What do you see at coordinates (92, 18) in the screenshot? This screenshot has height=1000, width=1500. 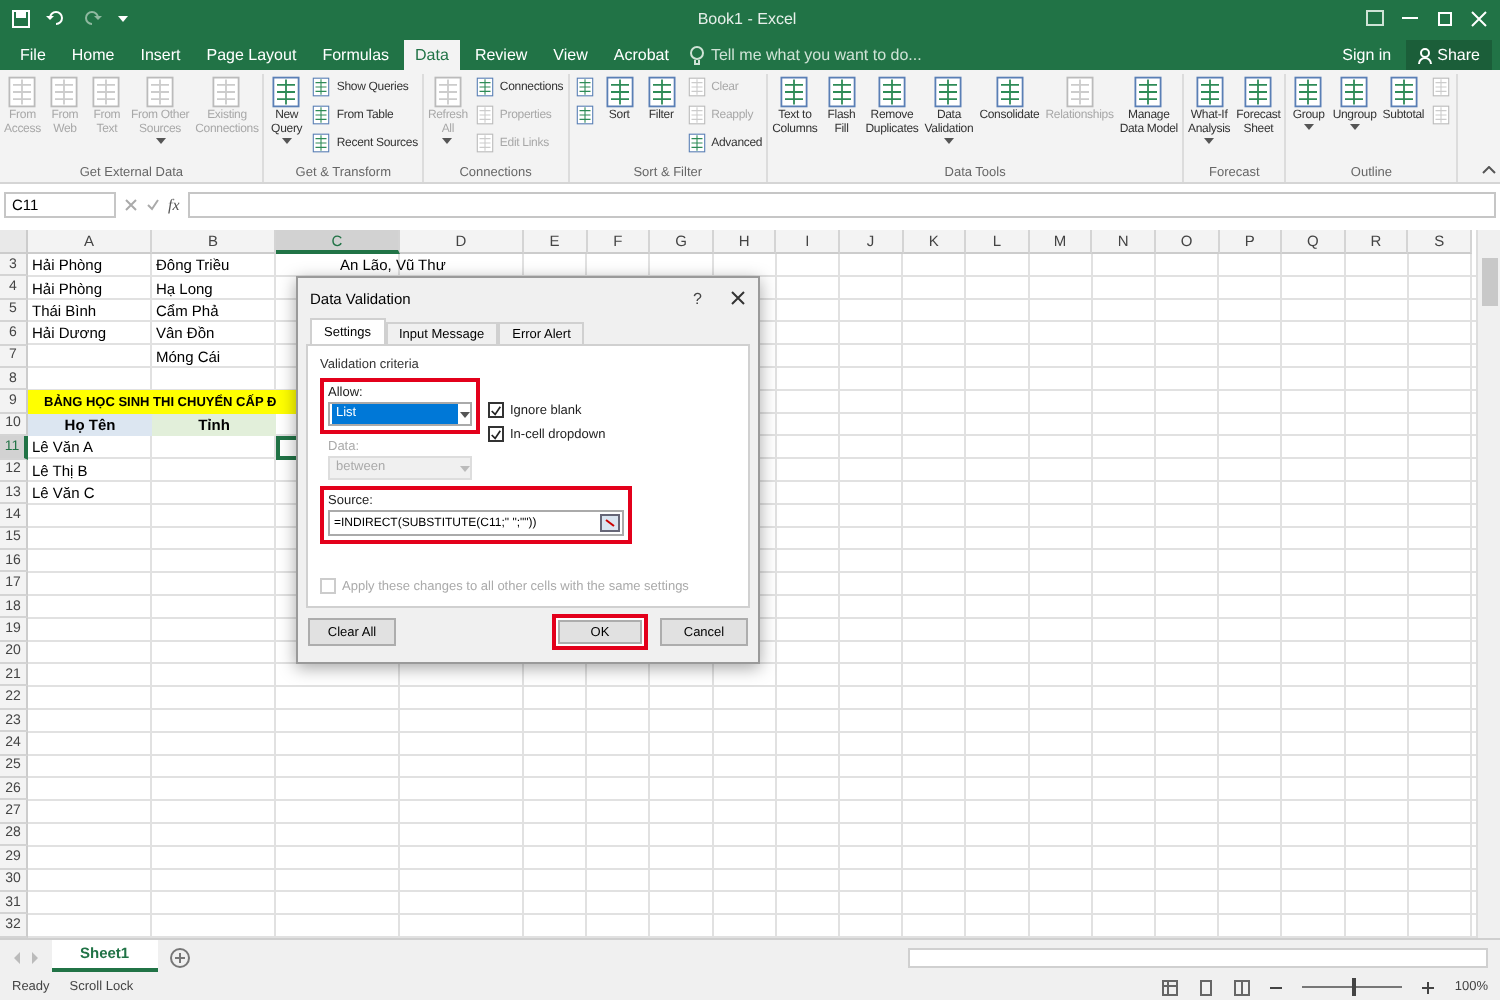 I see `redo-icon` at bounding box center [92, 18].